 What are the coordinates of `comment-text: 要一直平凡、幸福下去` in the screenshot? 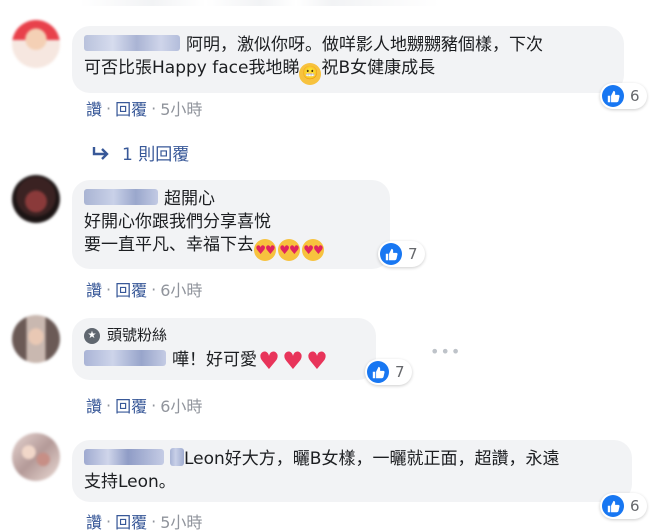 It's located at (169, 245).